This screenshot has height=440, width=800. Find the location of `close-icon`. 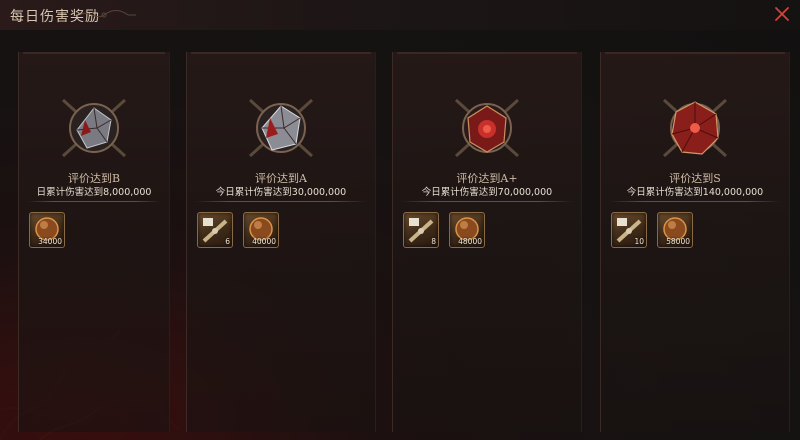

close-icon is located at coordinates (782, 14).